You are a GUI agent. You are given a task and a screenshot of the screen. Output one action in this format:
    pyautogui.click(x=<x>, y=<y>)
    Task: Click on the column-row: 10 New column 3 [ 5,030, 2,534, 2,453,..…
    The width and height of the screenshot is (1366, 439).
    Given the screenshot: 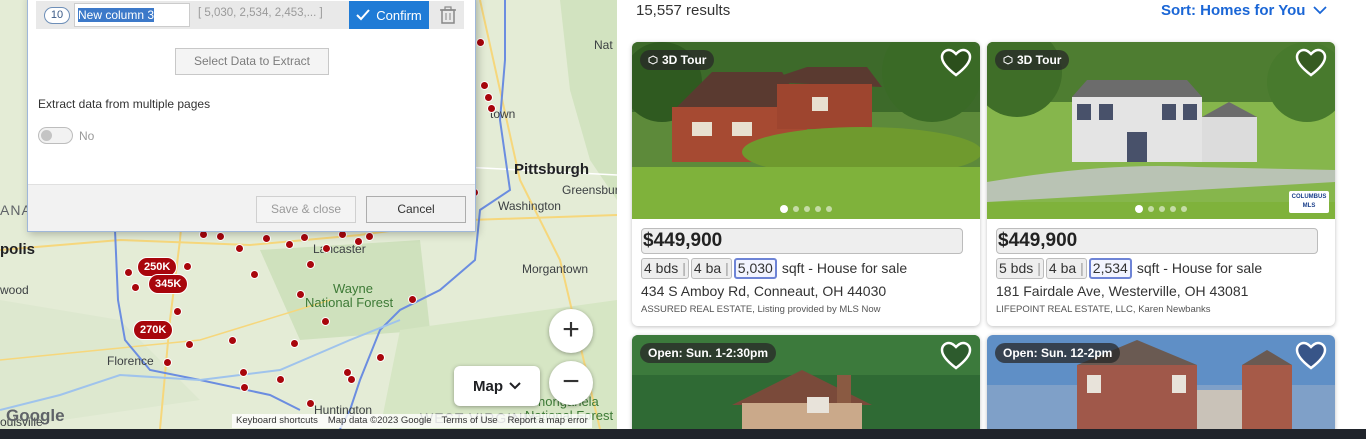 What is the action you would take?
    pyautogui.click(x=250, y=15)
    